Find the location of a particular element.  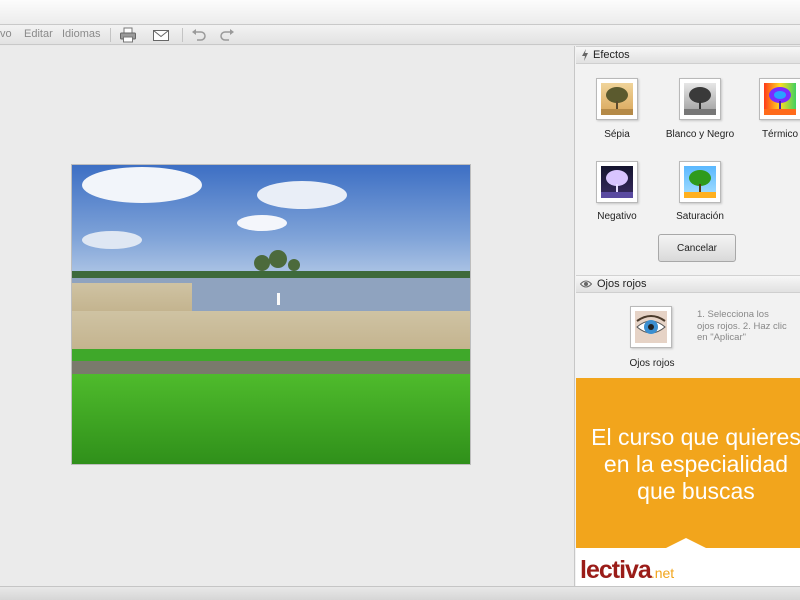

tree-thermal-icon is located at coordinates (780, 99).